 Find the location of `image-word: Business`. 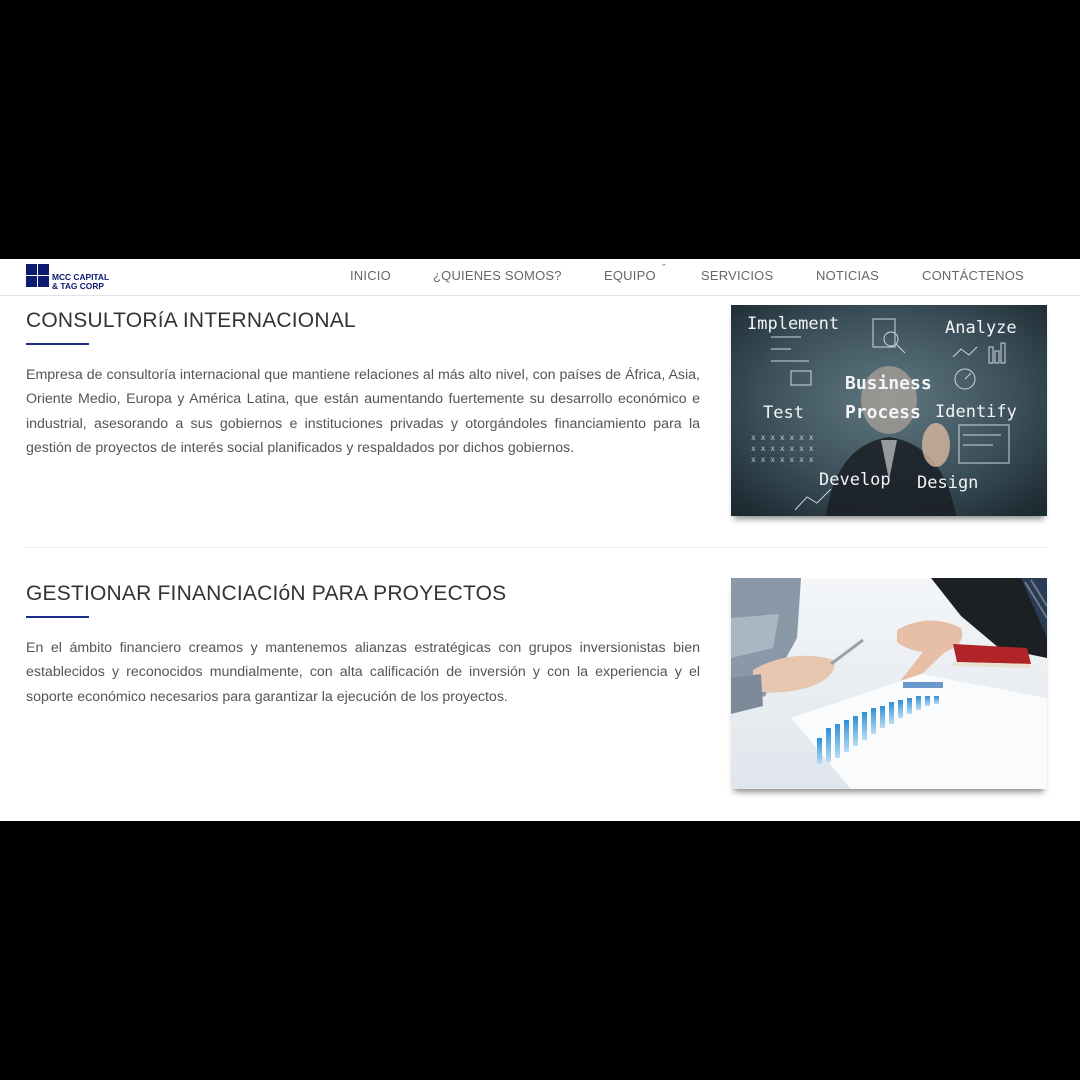

image-word: Business is located at coordinates (888, 383).